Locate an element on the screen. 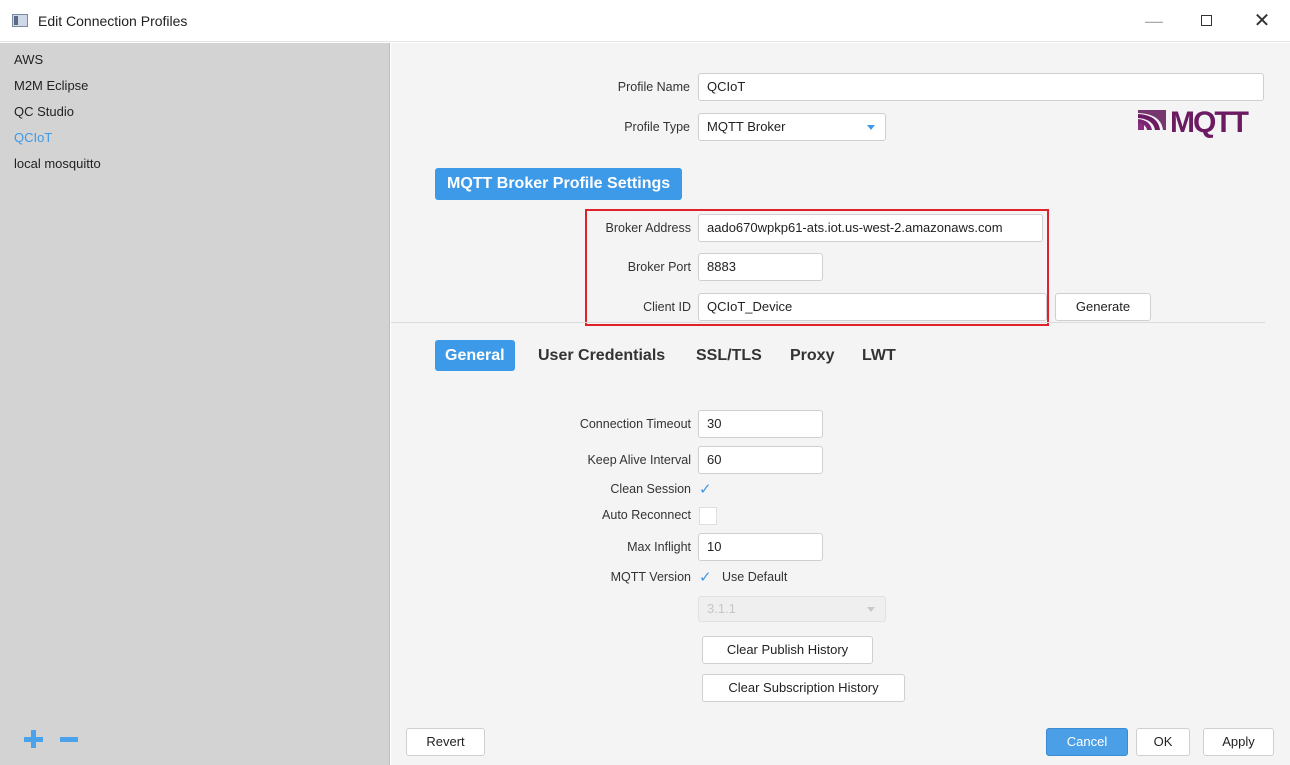  mqtt-version-select: 3.1.1 is located at coordinates (792, 609).